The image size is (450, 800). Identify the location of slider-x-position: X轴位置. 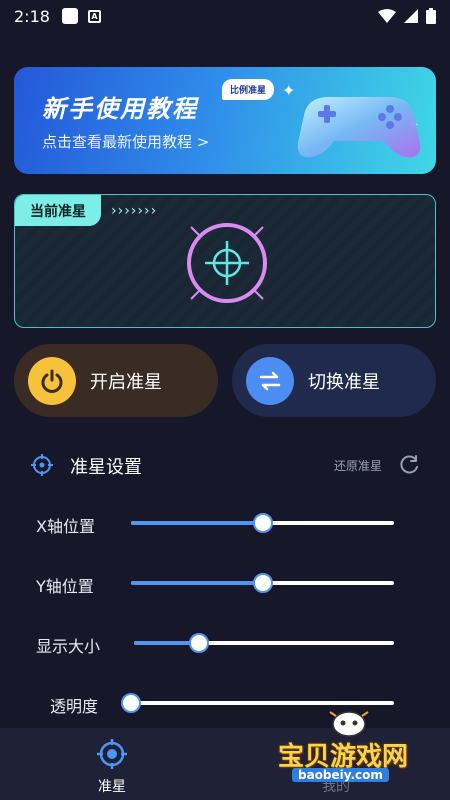
(225, 523).